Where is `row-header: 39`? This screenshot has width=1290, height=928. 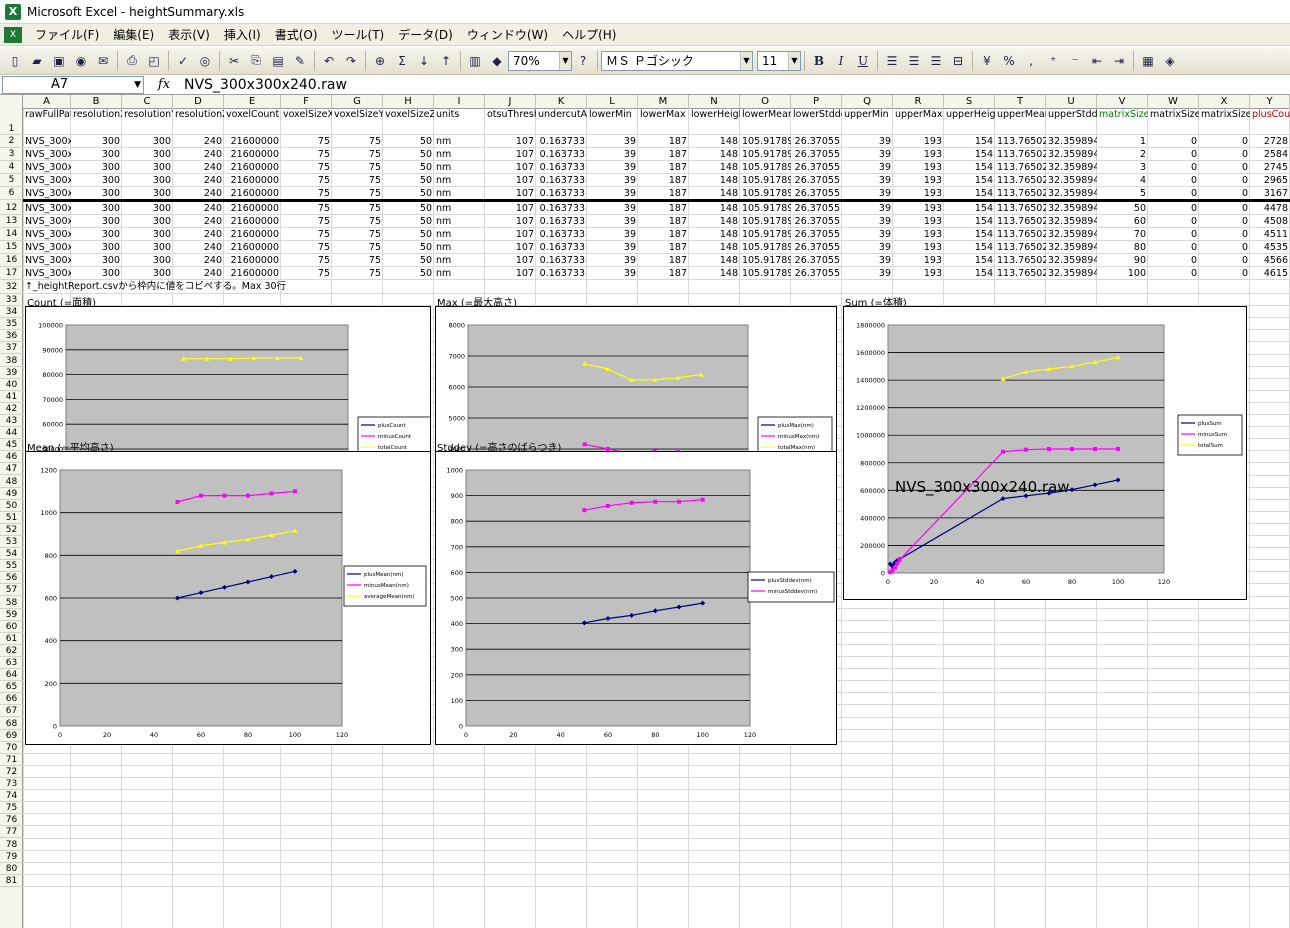 row-header: 39 is located at coordinates (11, 373).